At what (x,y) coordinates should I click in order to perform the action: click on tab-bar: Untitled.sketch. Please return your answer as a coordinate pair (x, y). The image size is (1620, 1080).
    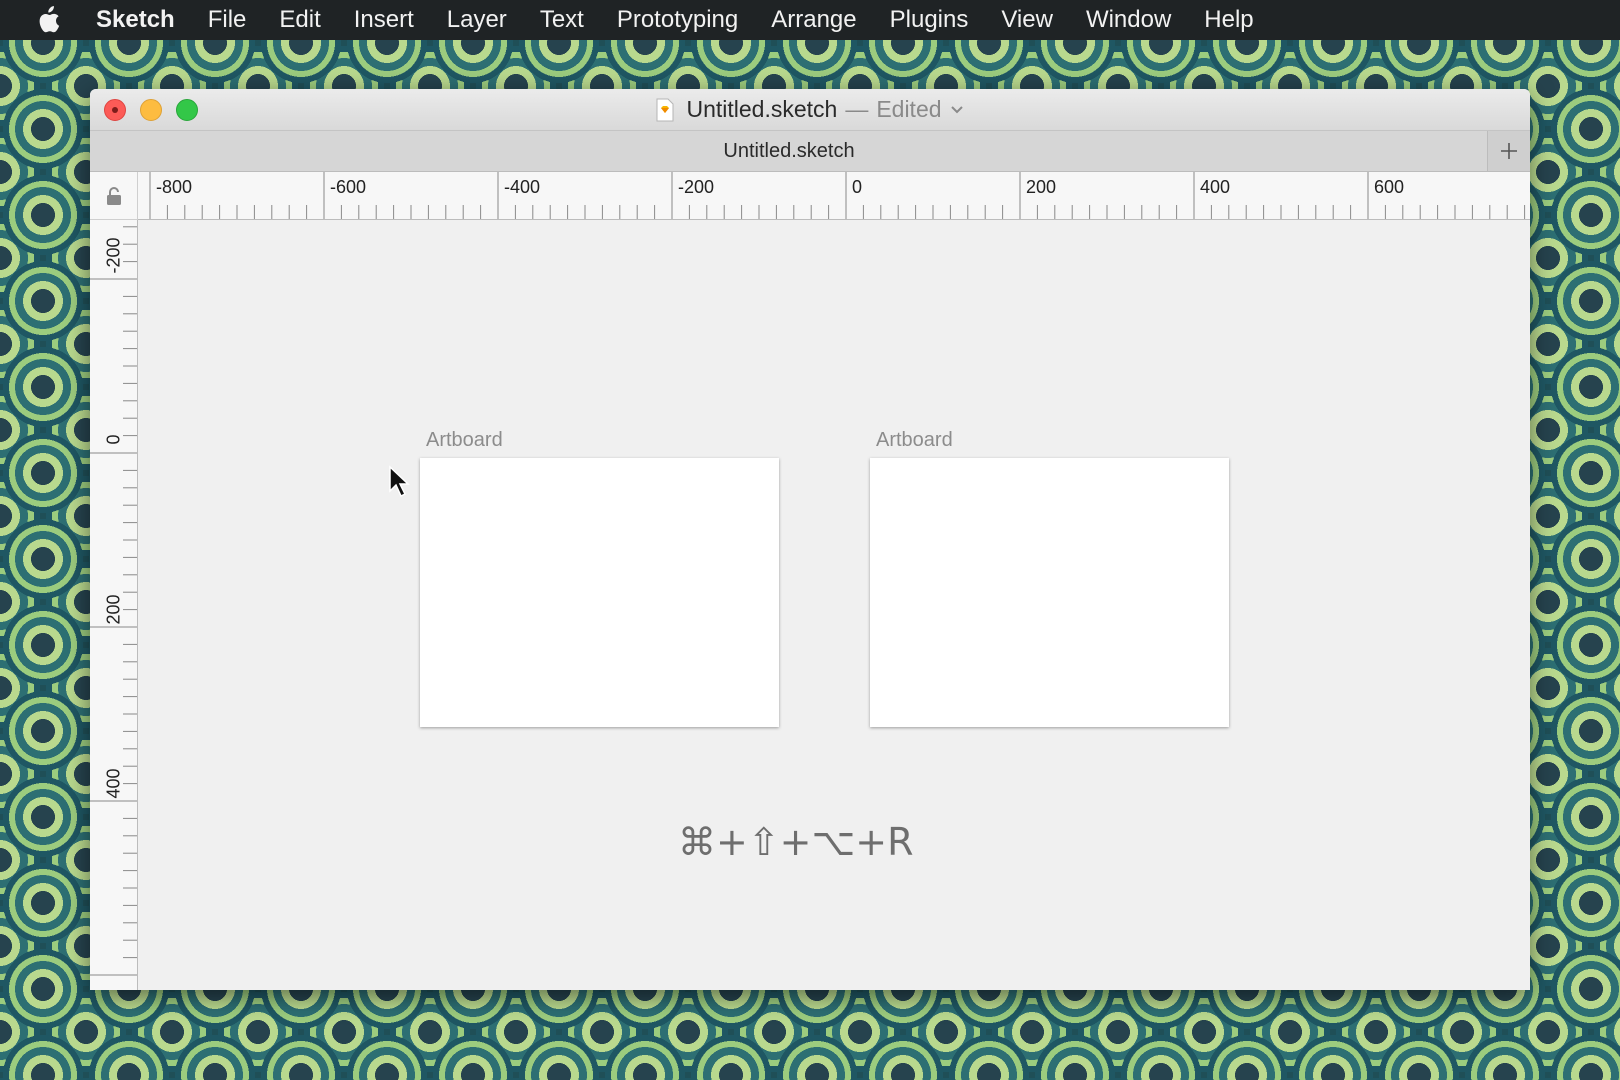
    Looking at the image, I should click on (810, 151).